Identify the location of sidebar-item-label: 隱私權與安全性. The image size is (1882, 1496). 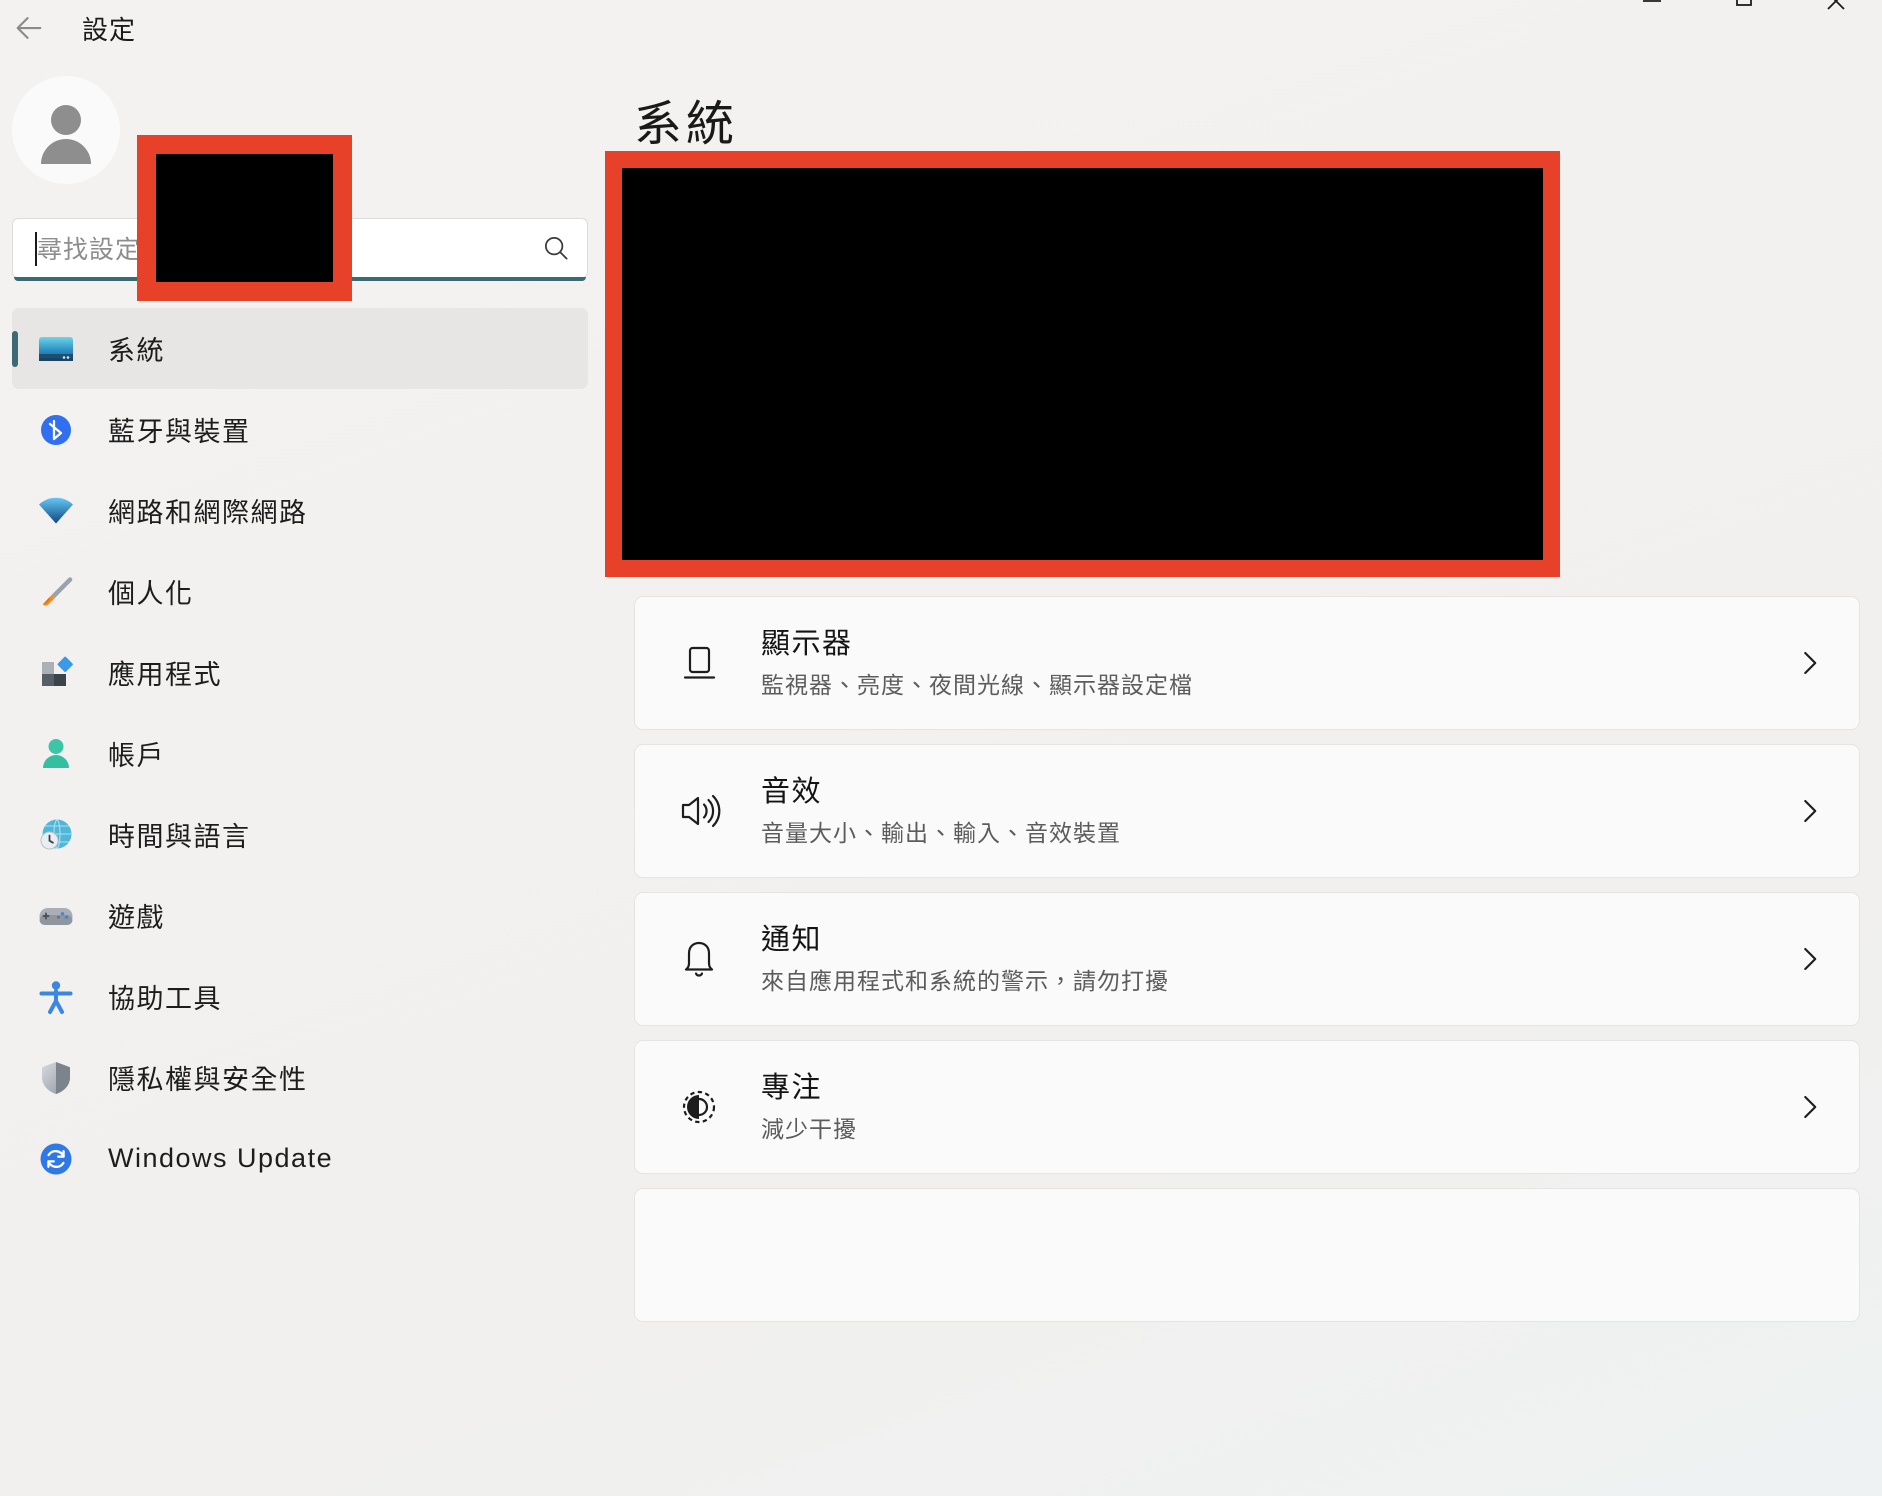
(208, 1080).